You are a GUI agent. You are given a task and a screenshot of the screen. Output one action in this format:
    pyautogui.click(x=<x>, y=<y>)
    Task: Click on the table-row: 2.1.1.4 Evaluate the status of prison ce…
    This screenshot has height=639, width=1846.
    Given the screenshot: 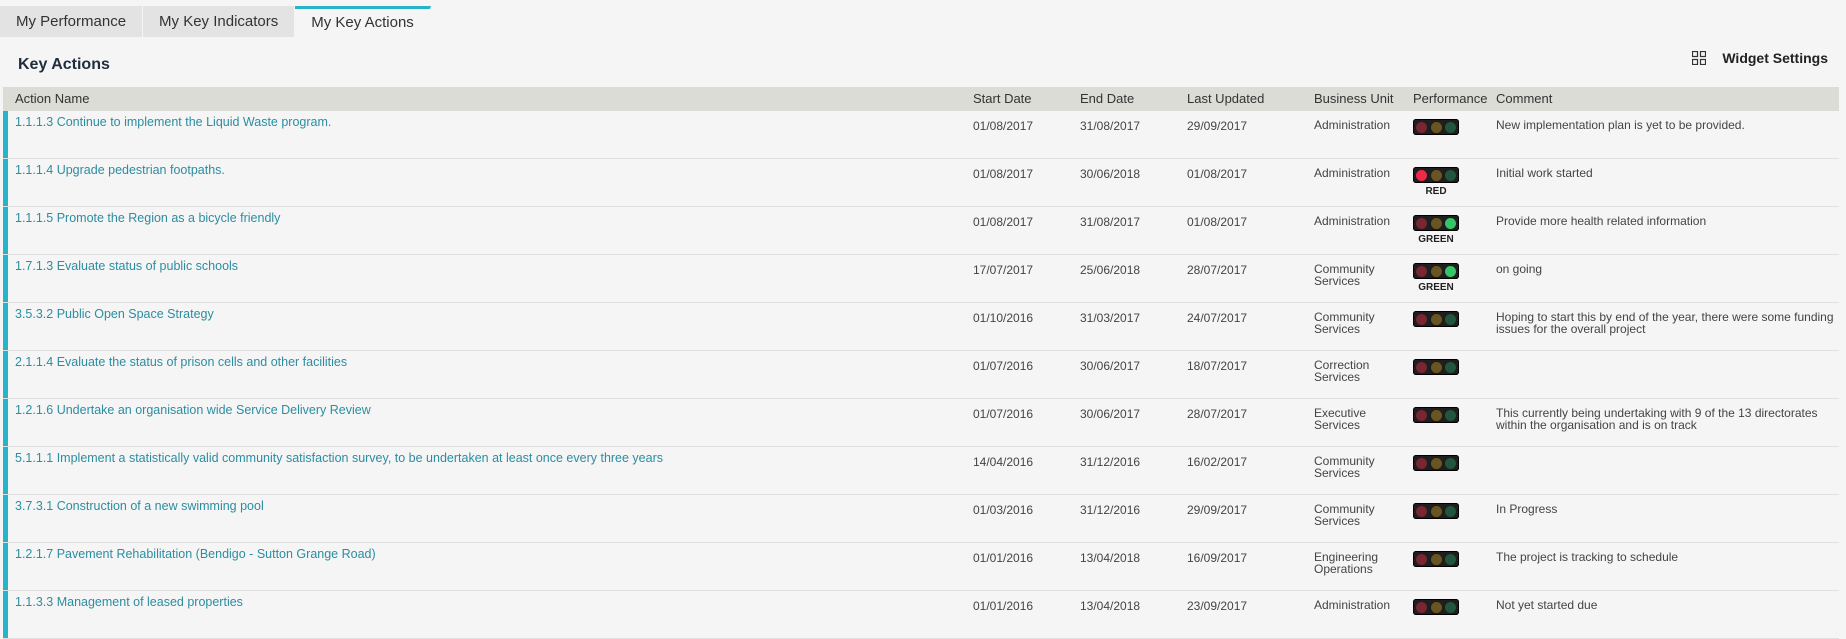 What is the action you would take?
    pyautogui.click(x=921, y=375)
    